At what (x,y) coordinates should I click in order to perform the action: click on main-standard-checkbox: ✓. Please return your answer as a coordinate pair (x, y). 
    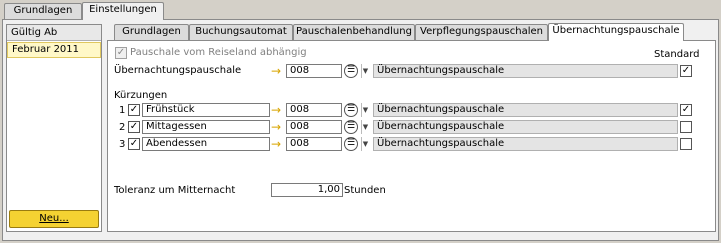
    Looking at the image, I should click on (686, 71).